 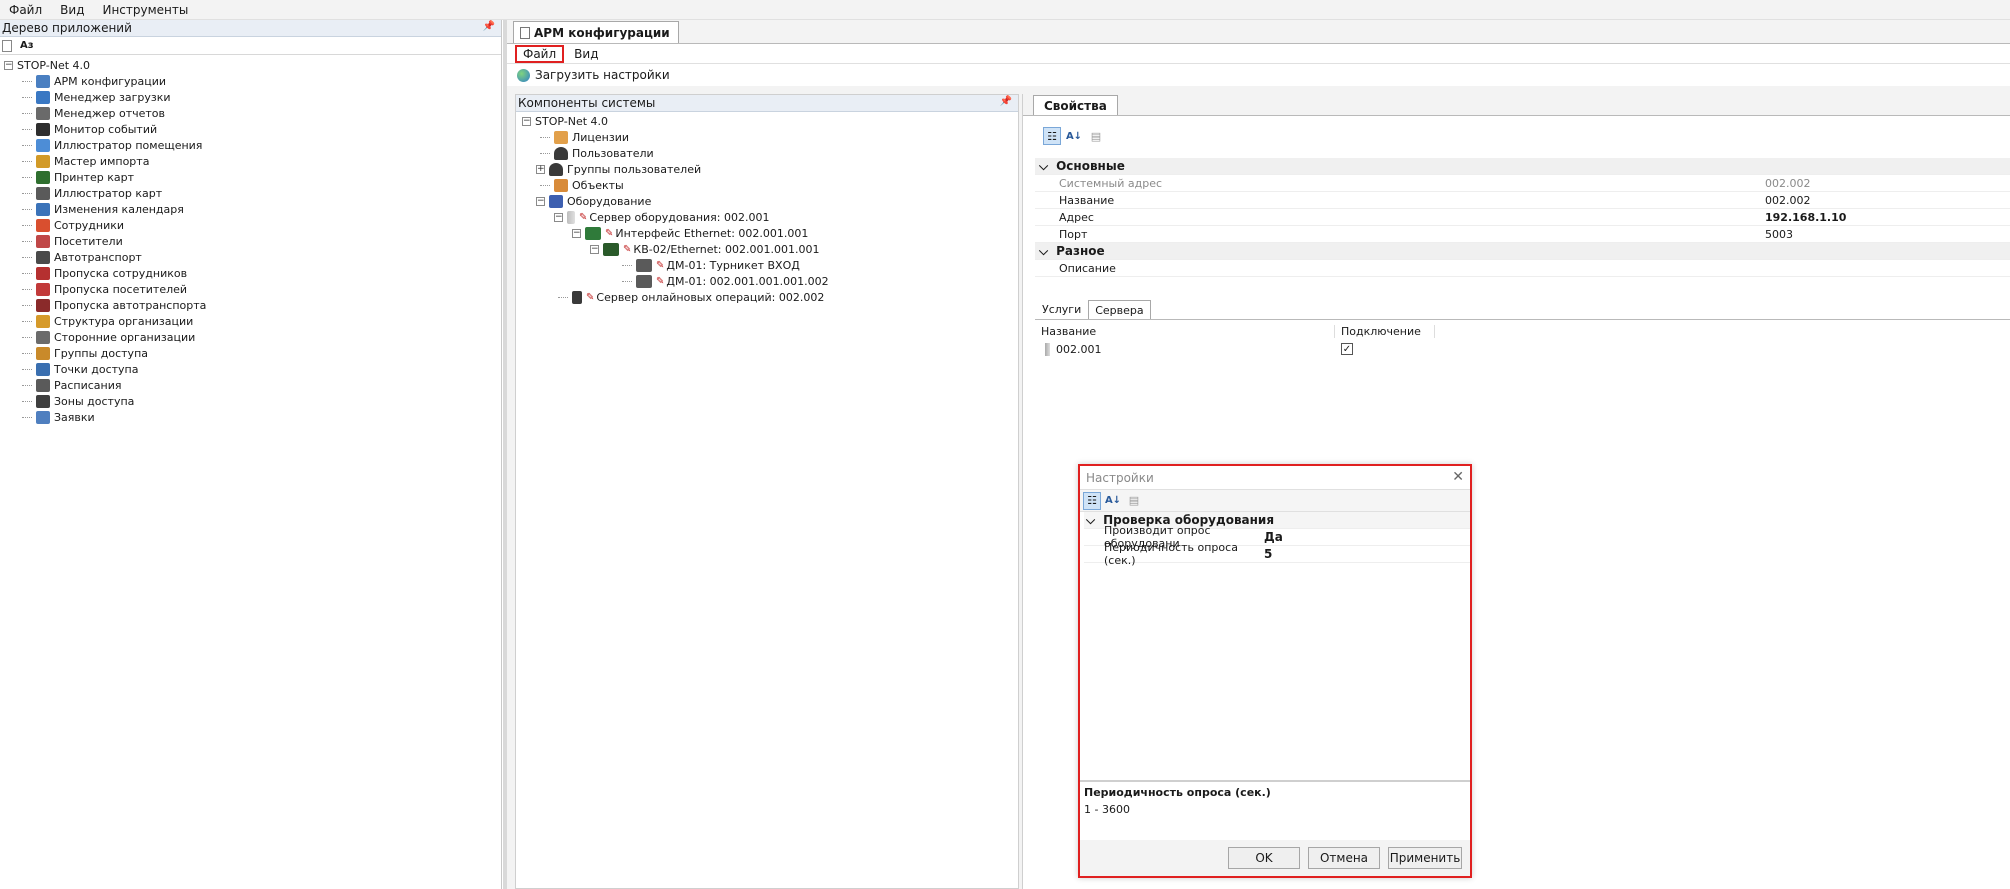 What do you see at coordinates (1458, 477) in the screenshot?
I see `close-icon: ✕` at bounding box center [1458, 477].